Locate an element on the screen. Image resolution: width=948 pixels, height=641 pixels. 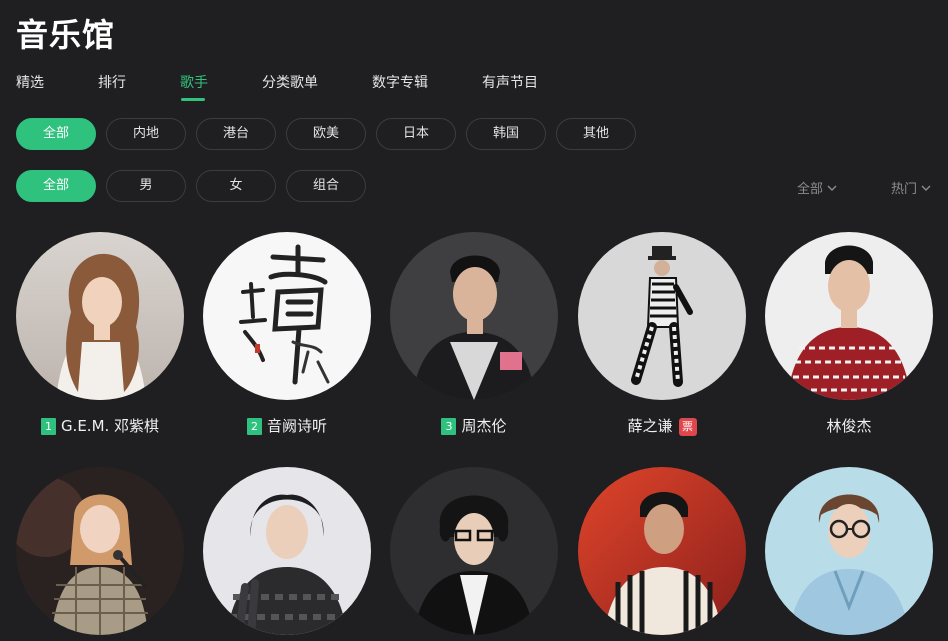
singer-name-row: 林俊杰 is located at coordinates (849, 425).